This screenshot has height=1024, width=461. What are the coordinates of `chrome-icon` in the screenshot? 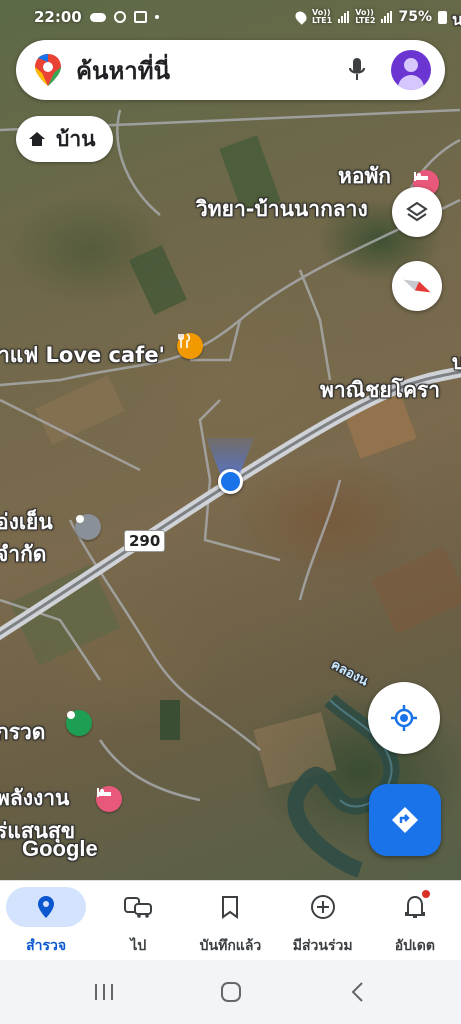 It's located at (119, 17).